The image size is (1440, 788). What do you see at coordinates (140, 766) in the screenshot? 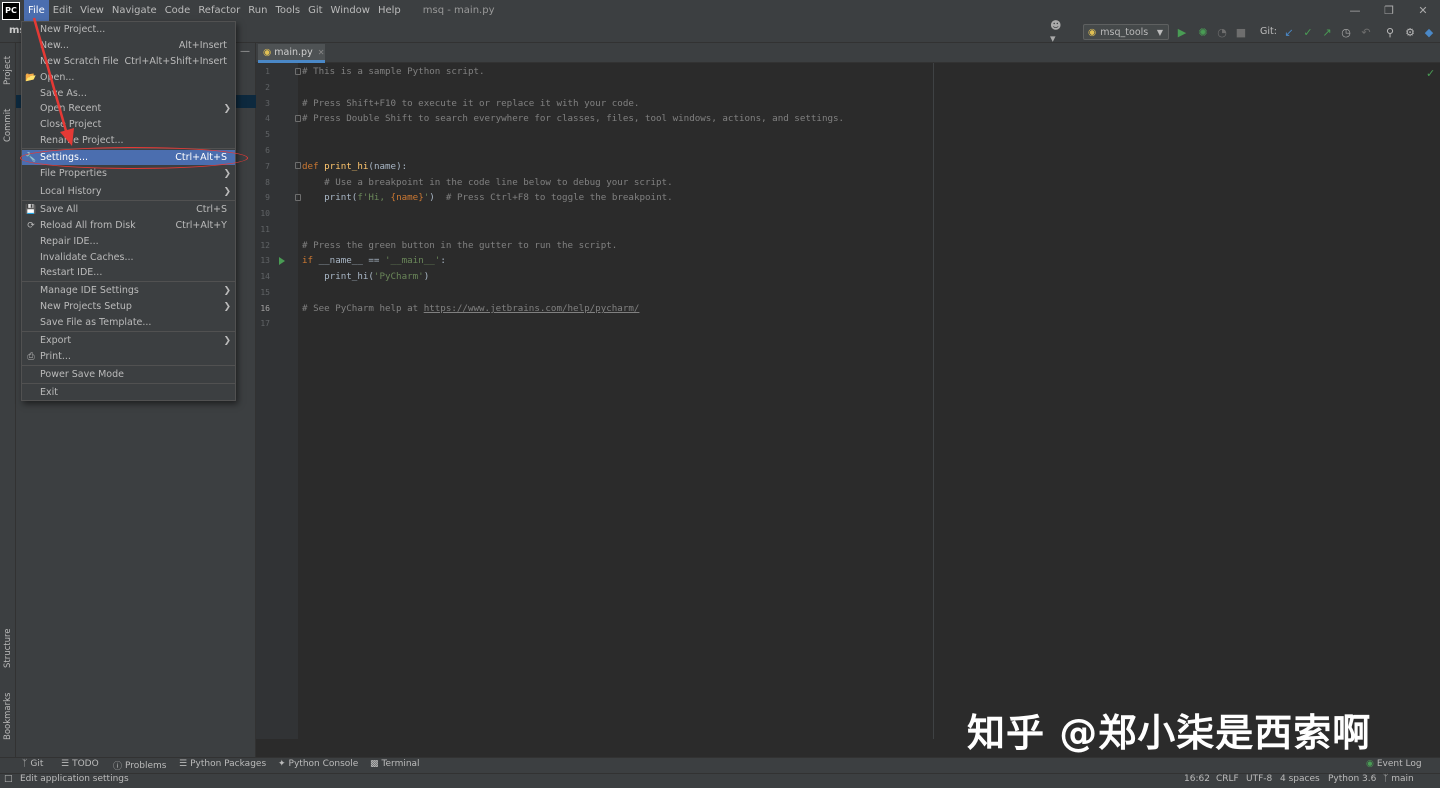
I see `problems-tool-tab: ⓘ Problems` at bounding box center [140, 766].